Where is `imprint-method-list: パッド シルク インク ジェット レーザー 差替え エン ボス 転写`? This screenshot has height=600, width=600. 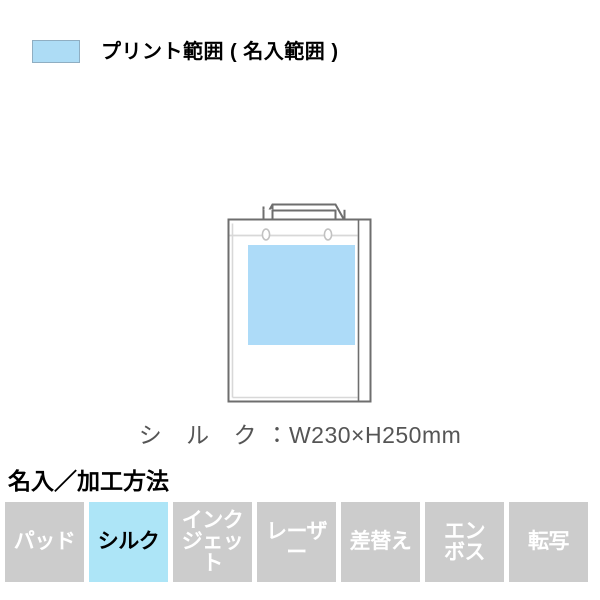
imprint-method-list: パッド シルク インク ジェット レーザー 差替え エン ボス 転写 is located at coordinates (301, 542).